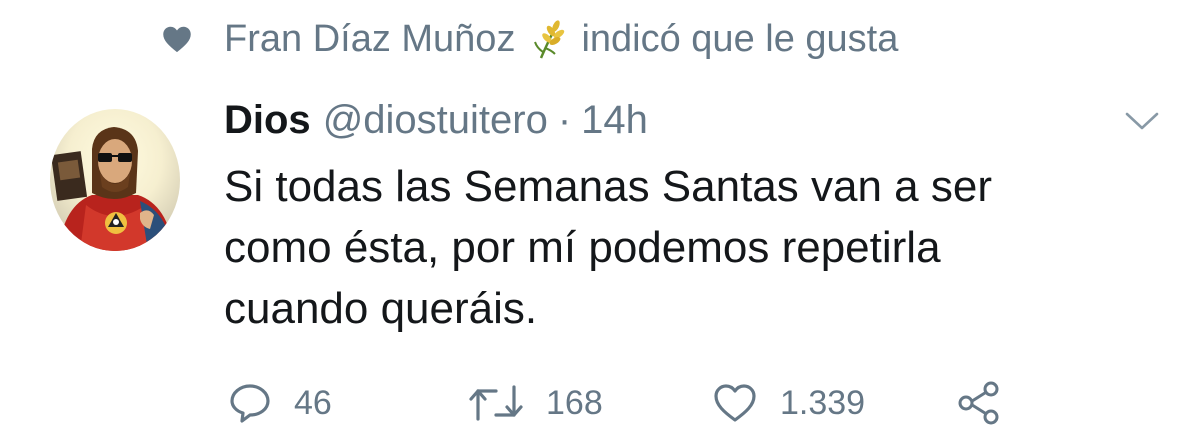 The height and width of the screenshot is (438, 1200). I want to click on tweet-actions: 46 168 1.339, so click(618, 403).